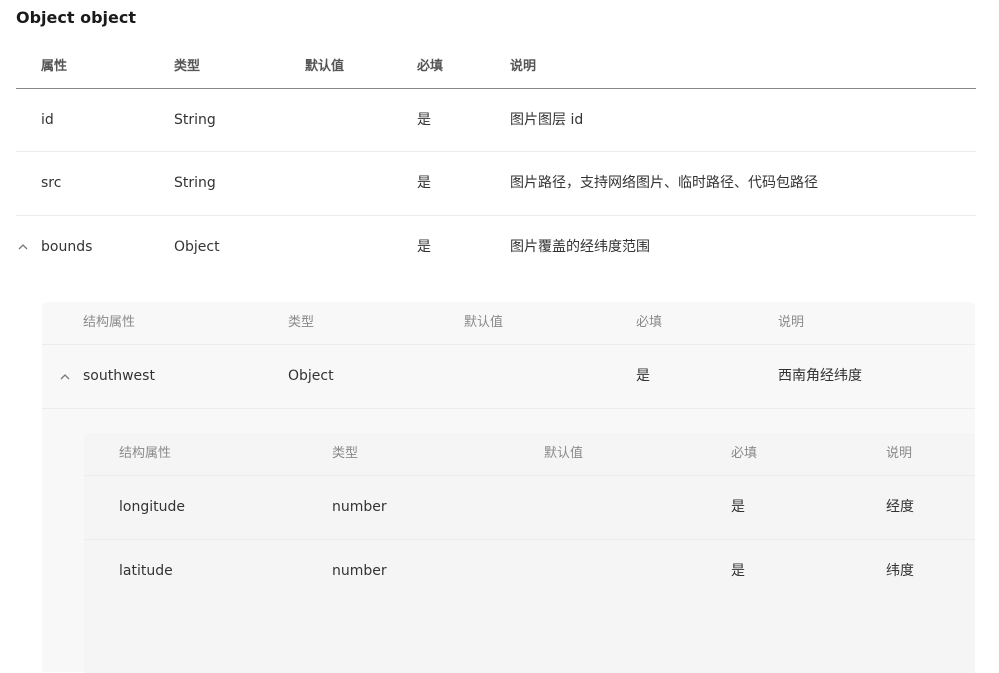 The width and height of the screenshot is (999, 673). Describe the element at coordinates (67, 247) in the screenshot. I see `row-name: bounds` at that location.